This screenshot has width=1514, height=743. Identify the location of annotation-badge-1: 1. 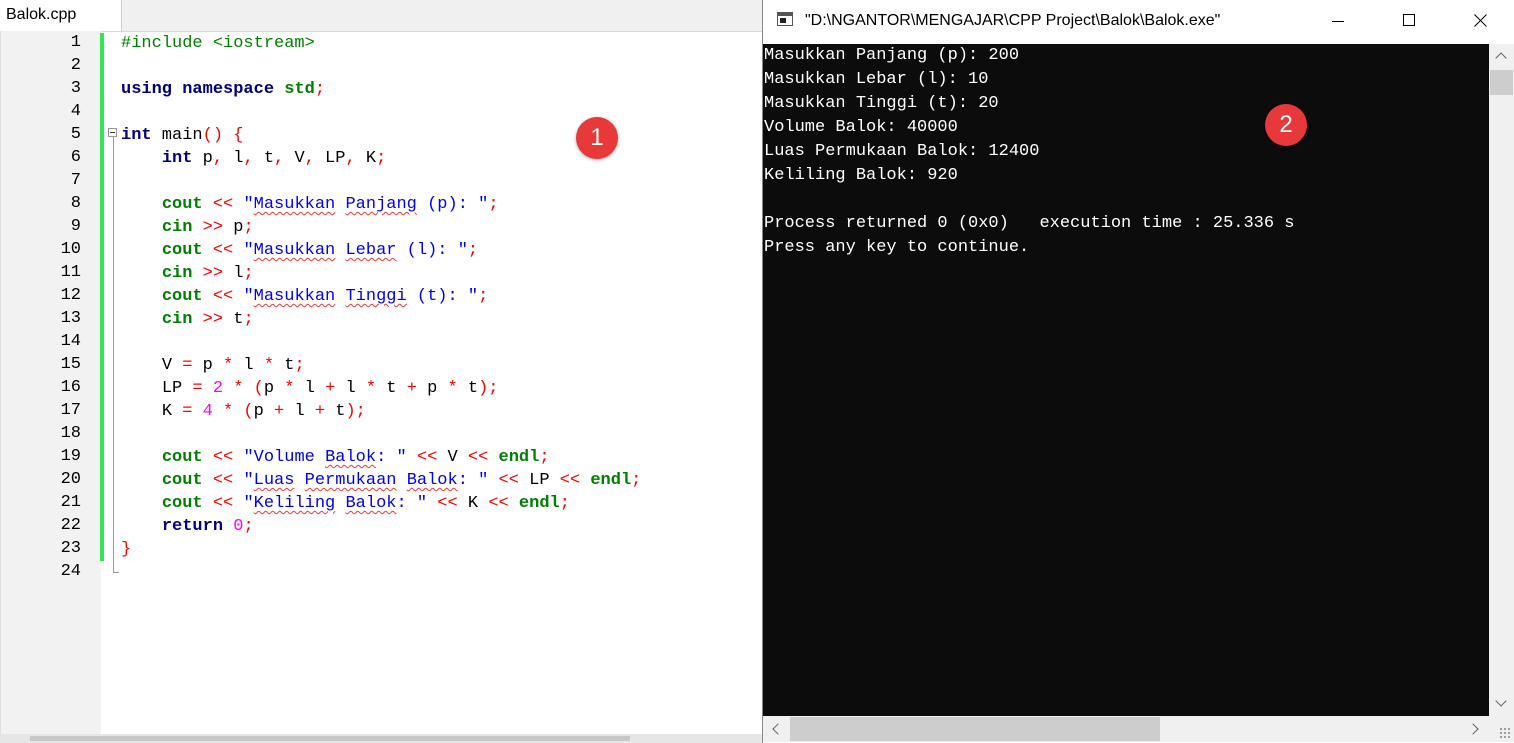
(597, 138).